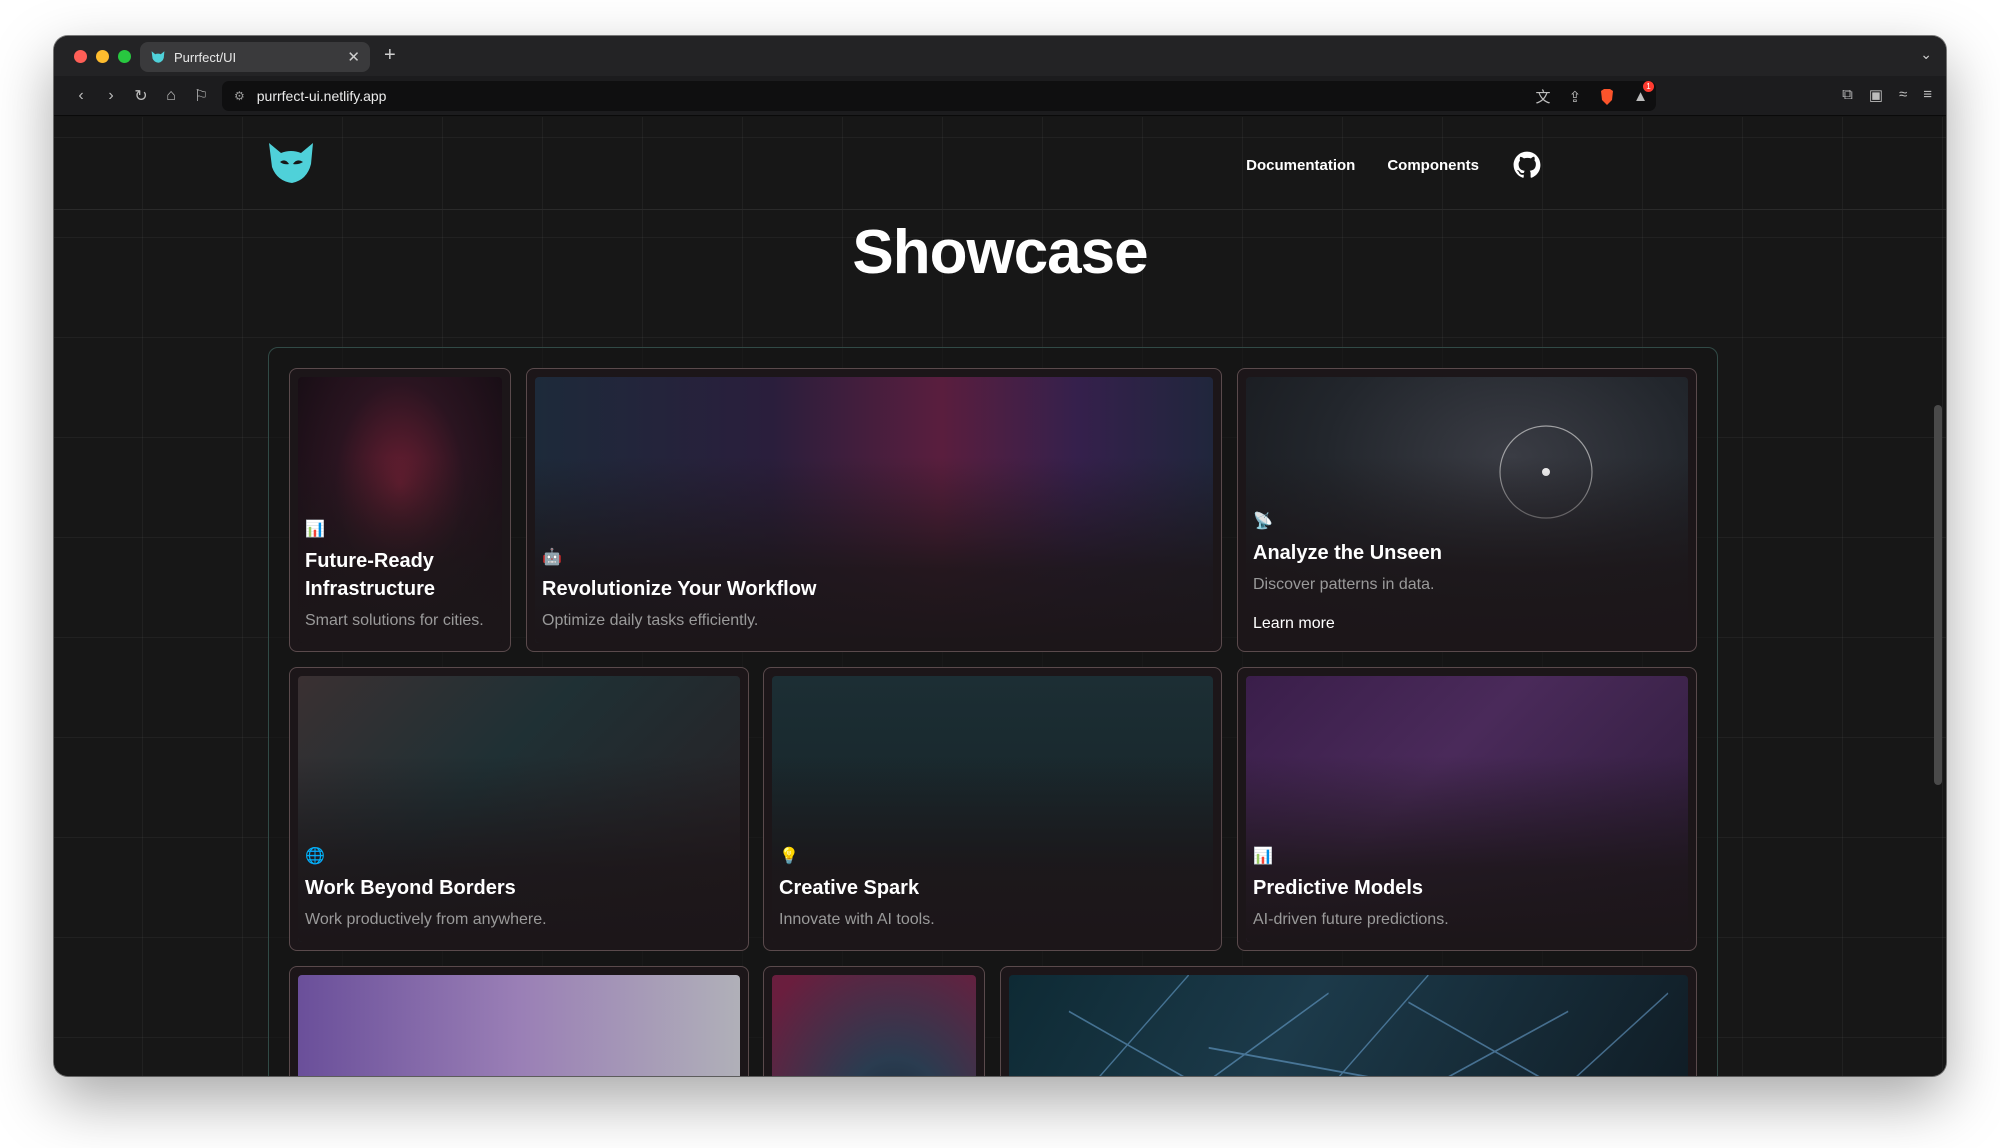  I want to click on card-title: Predictive Models, so click(1338, 888).